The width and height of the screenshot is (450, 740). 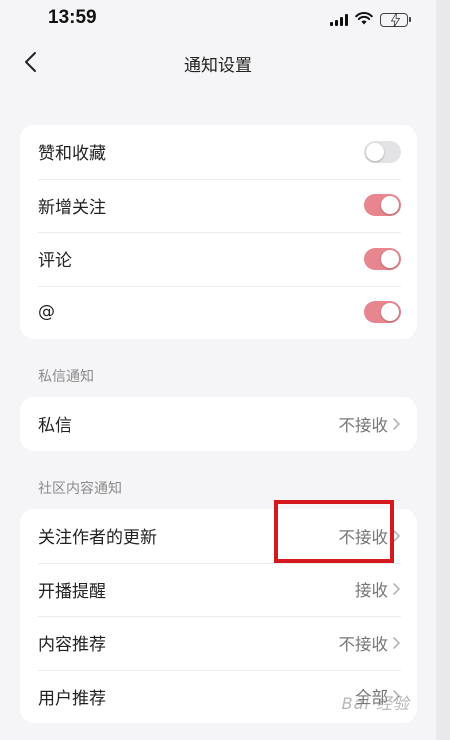 What do you see at coordinates (382, 151) in the screenshot?
I see `likes-toggle` at bounding box center [382, 151].